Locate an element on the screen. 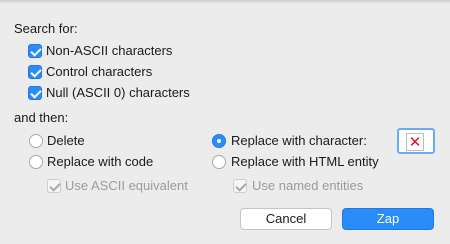 The width and height of the screenshot is (450, 244). null-chars-checkbox is located at coordinates (35, 93).